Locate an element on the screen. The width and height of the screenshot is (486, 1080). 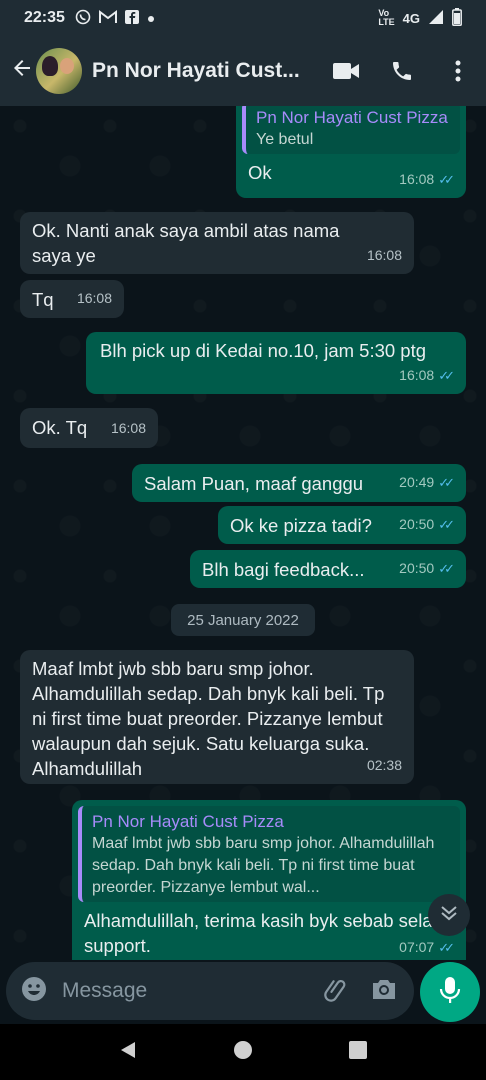
message-time: 02:38 is located at coordinates (384, 765).